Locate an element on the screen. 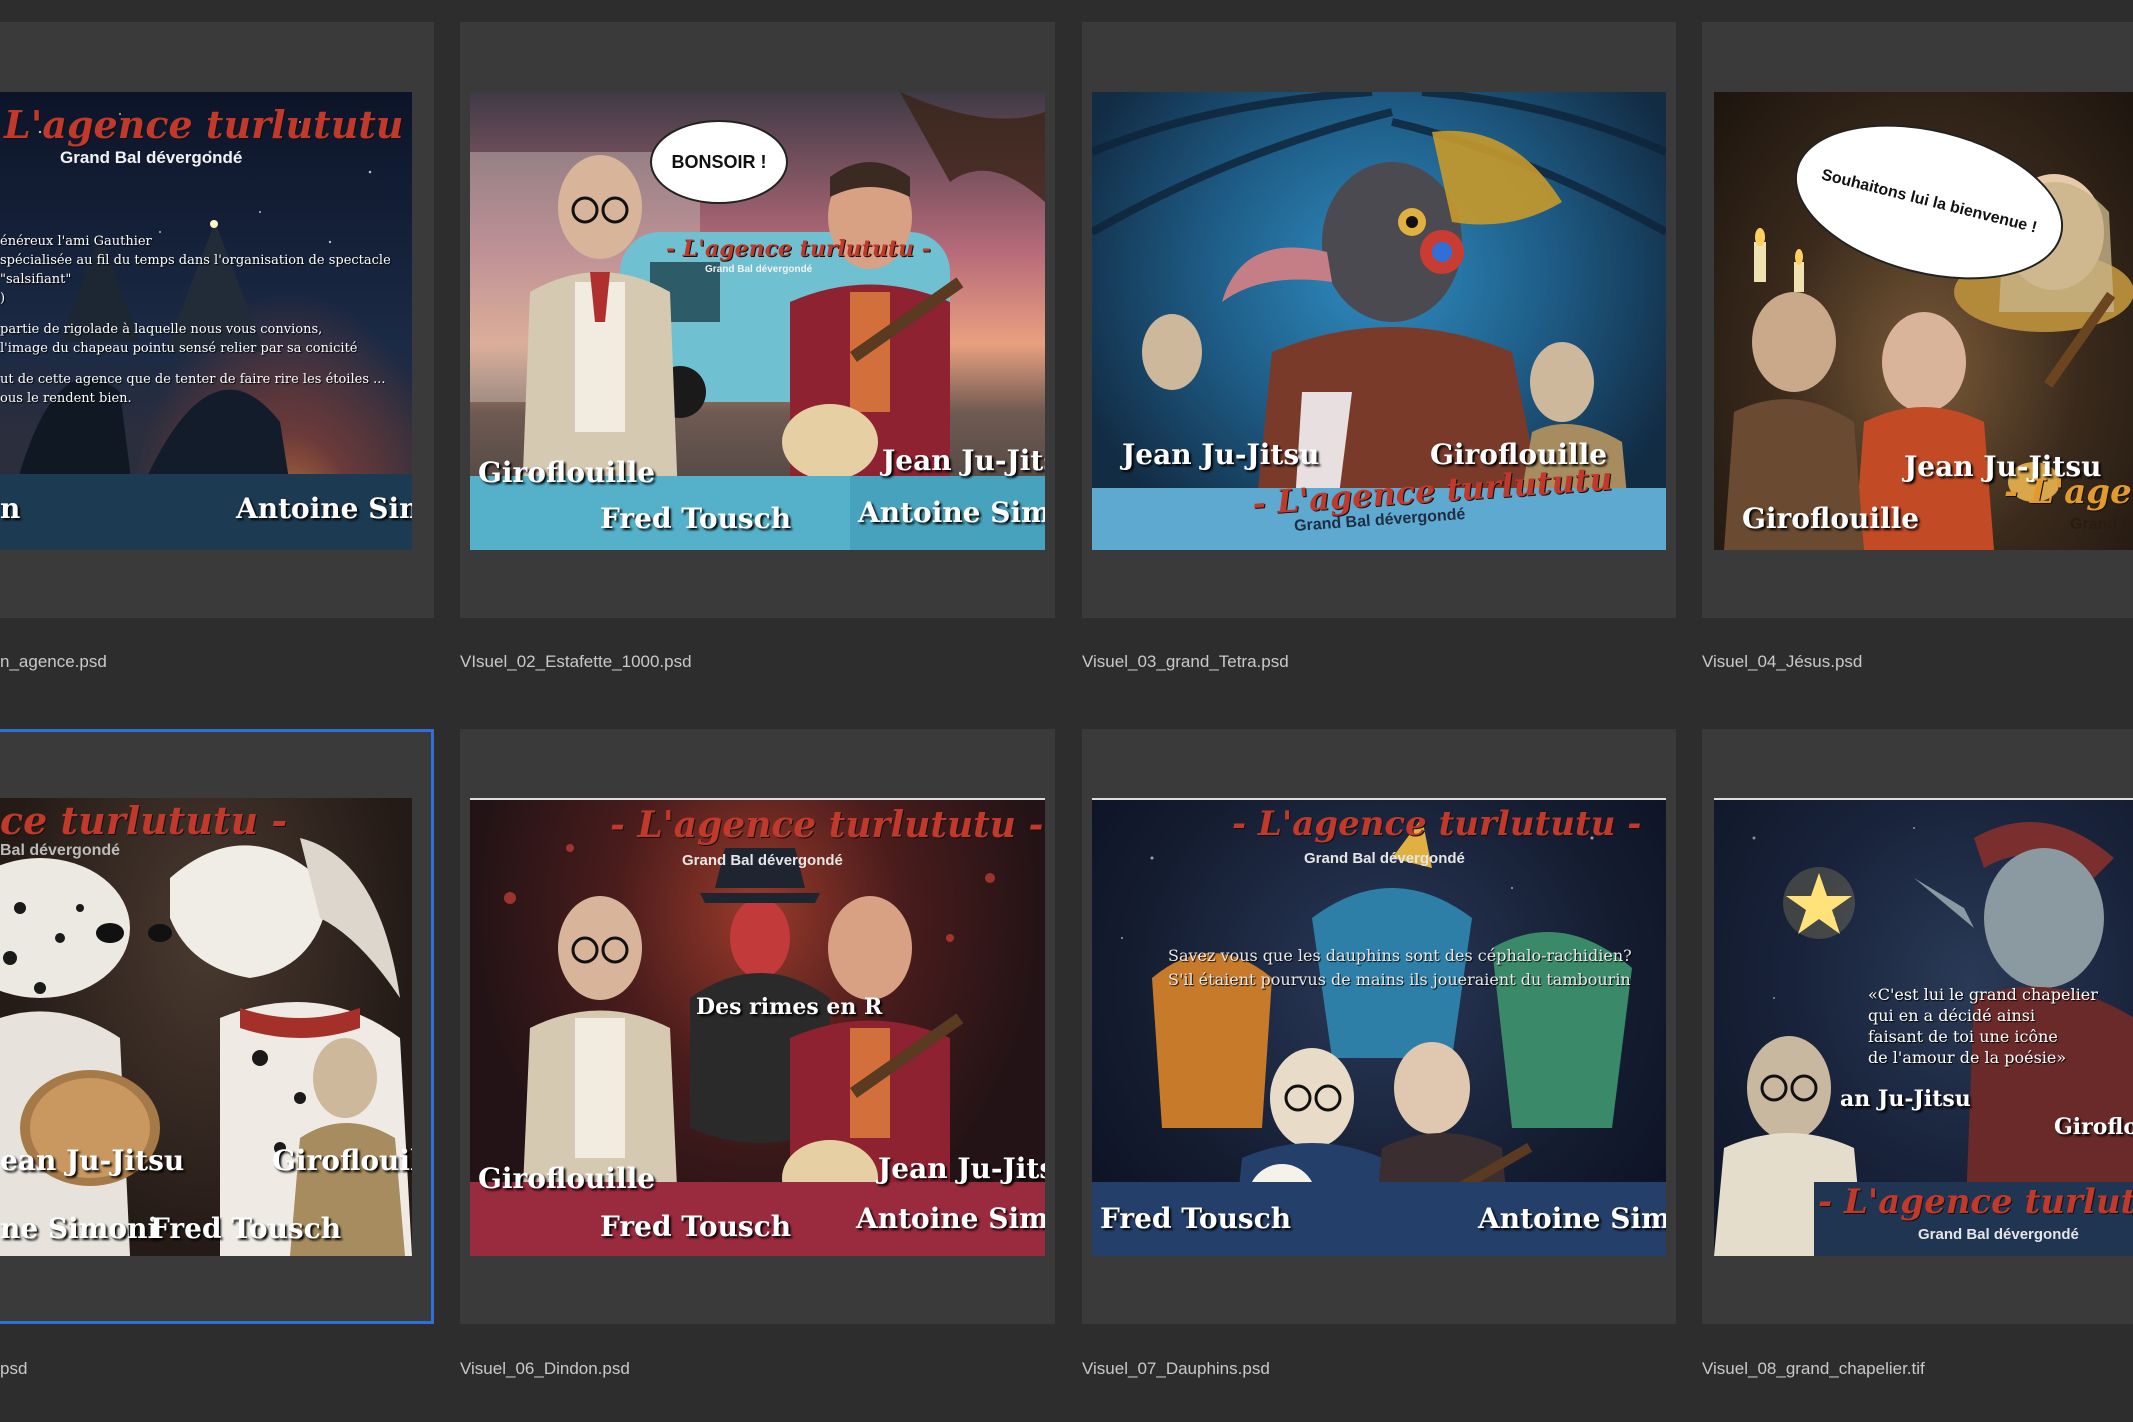  file-name: VIsuel_02_Estafette_1000.psd is located at coordinates (576, 662).